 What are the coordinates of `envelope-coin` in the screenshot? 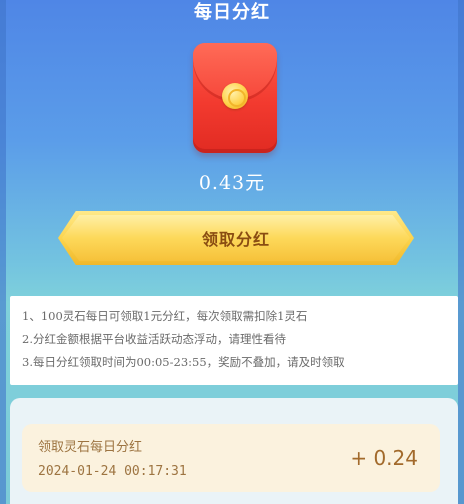 It's located at (235, 96).